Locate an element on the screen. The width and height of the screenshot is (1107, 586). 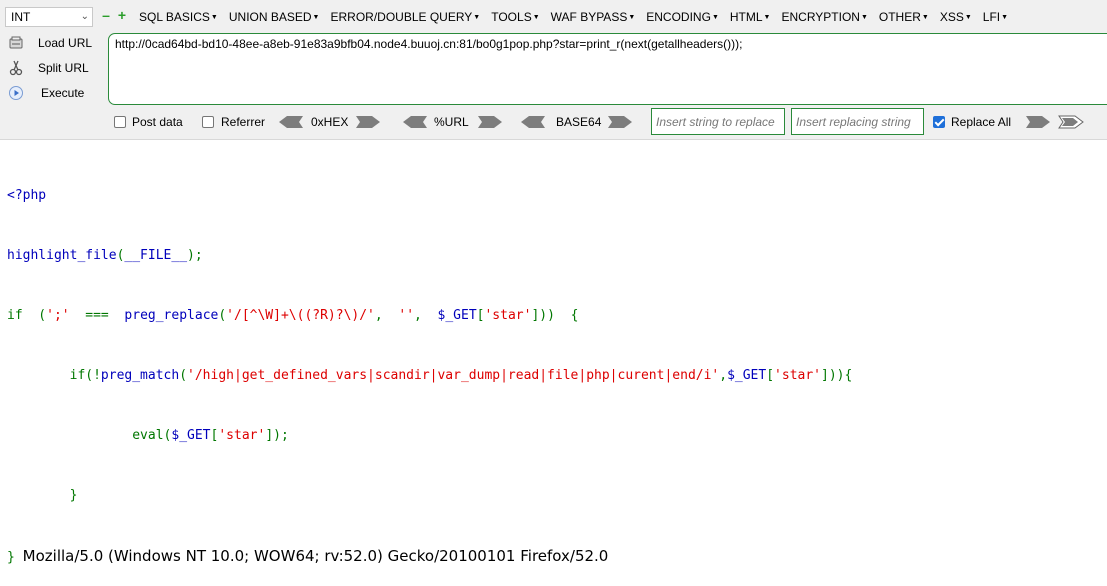
post-data-checkbox is located at coordinates (120, 122).